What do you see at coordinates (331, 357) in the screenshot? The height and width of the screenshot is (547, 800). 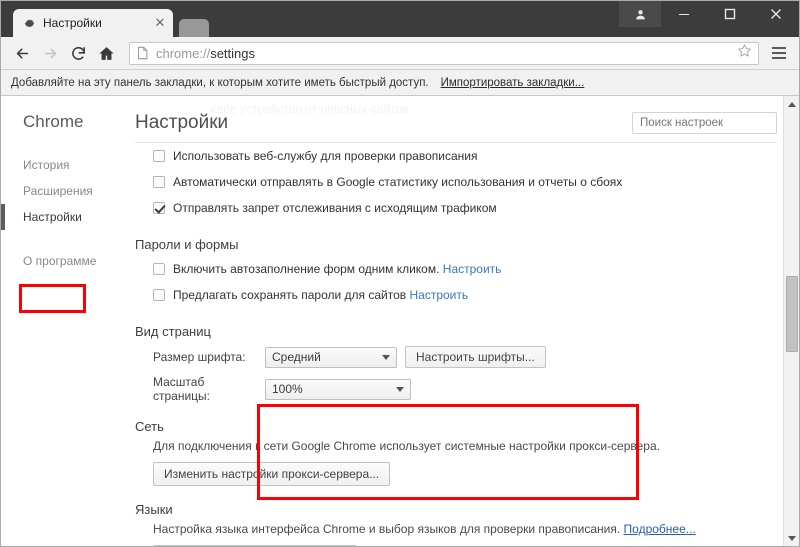 I see `font-size-select: Средний` at bounding box center [331, 357].